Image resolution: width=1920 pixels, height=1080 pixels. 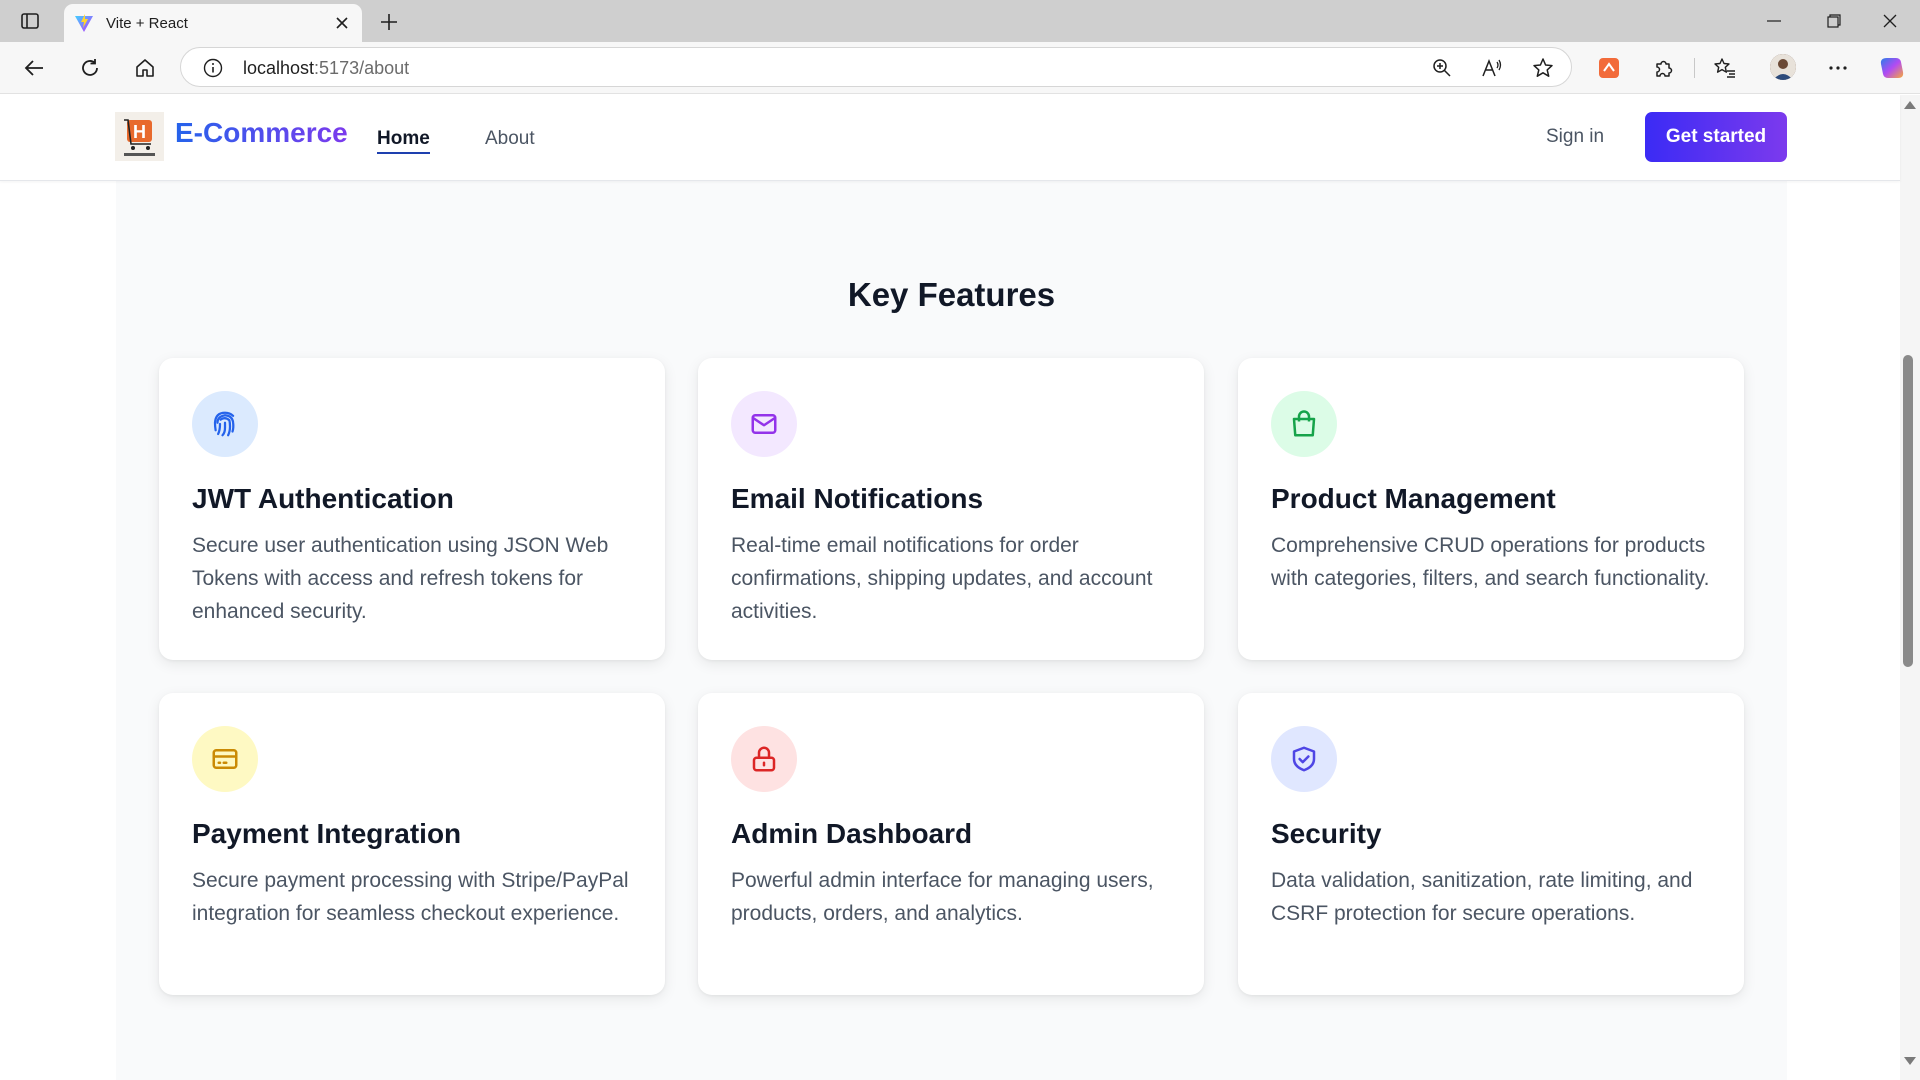 What do you see at coordinates (362, 68) in the screenshot?
I see `url-path: :5173/about` at bounding box center [362, 68].